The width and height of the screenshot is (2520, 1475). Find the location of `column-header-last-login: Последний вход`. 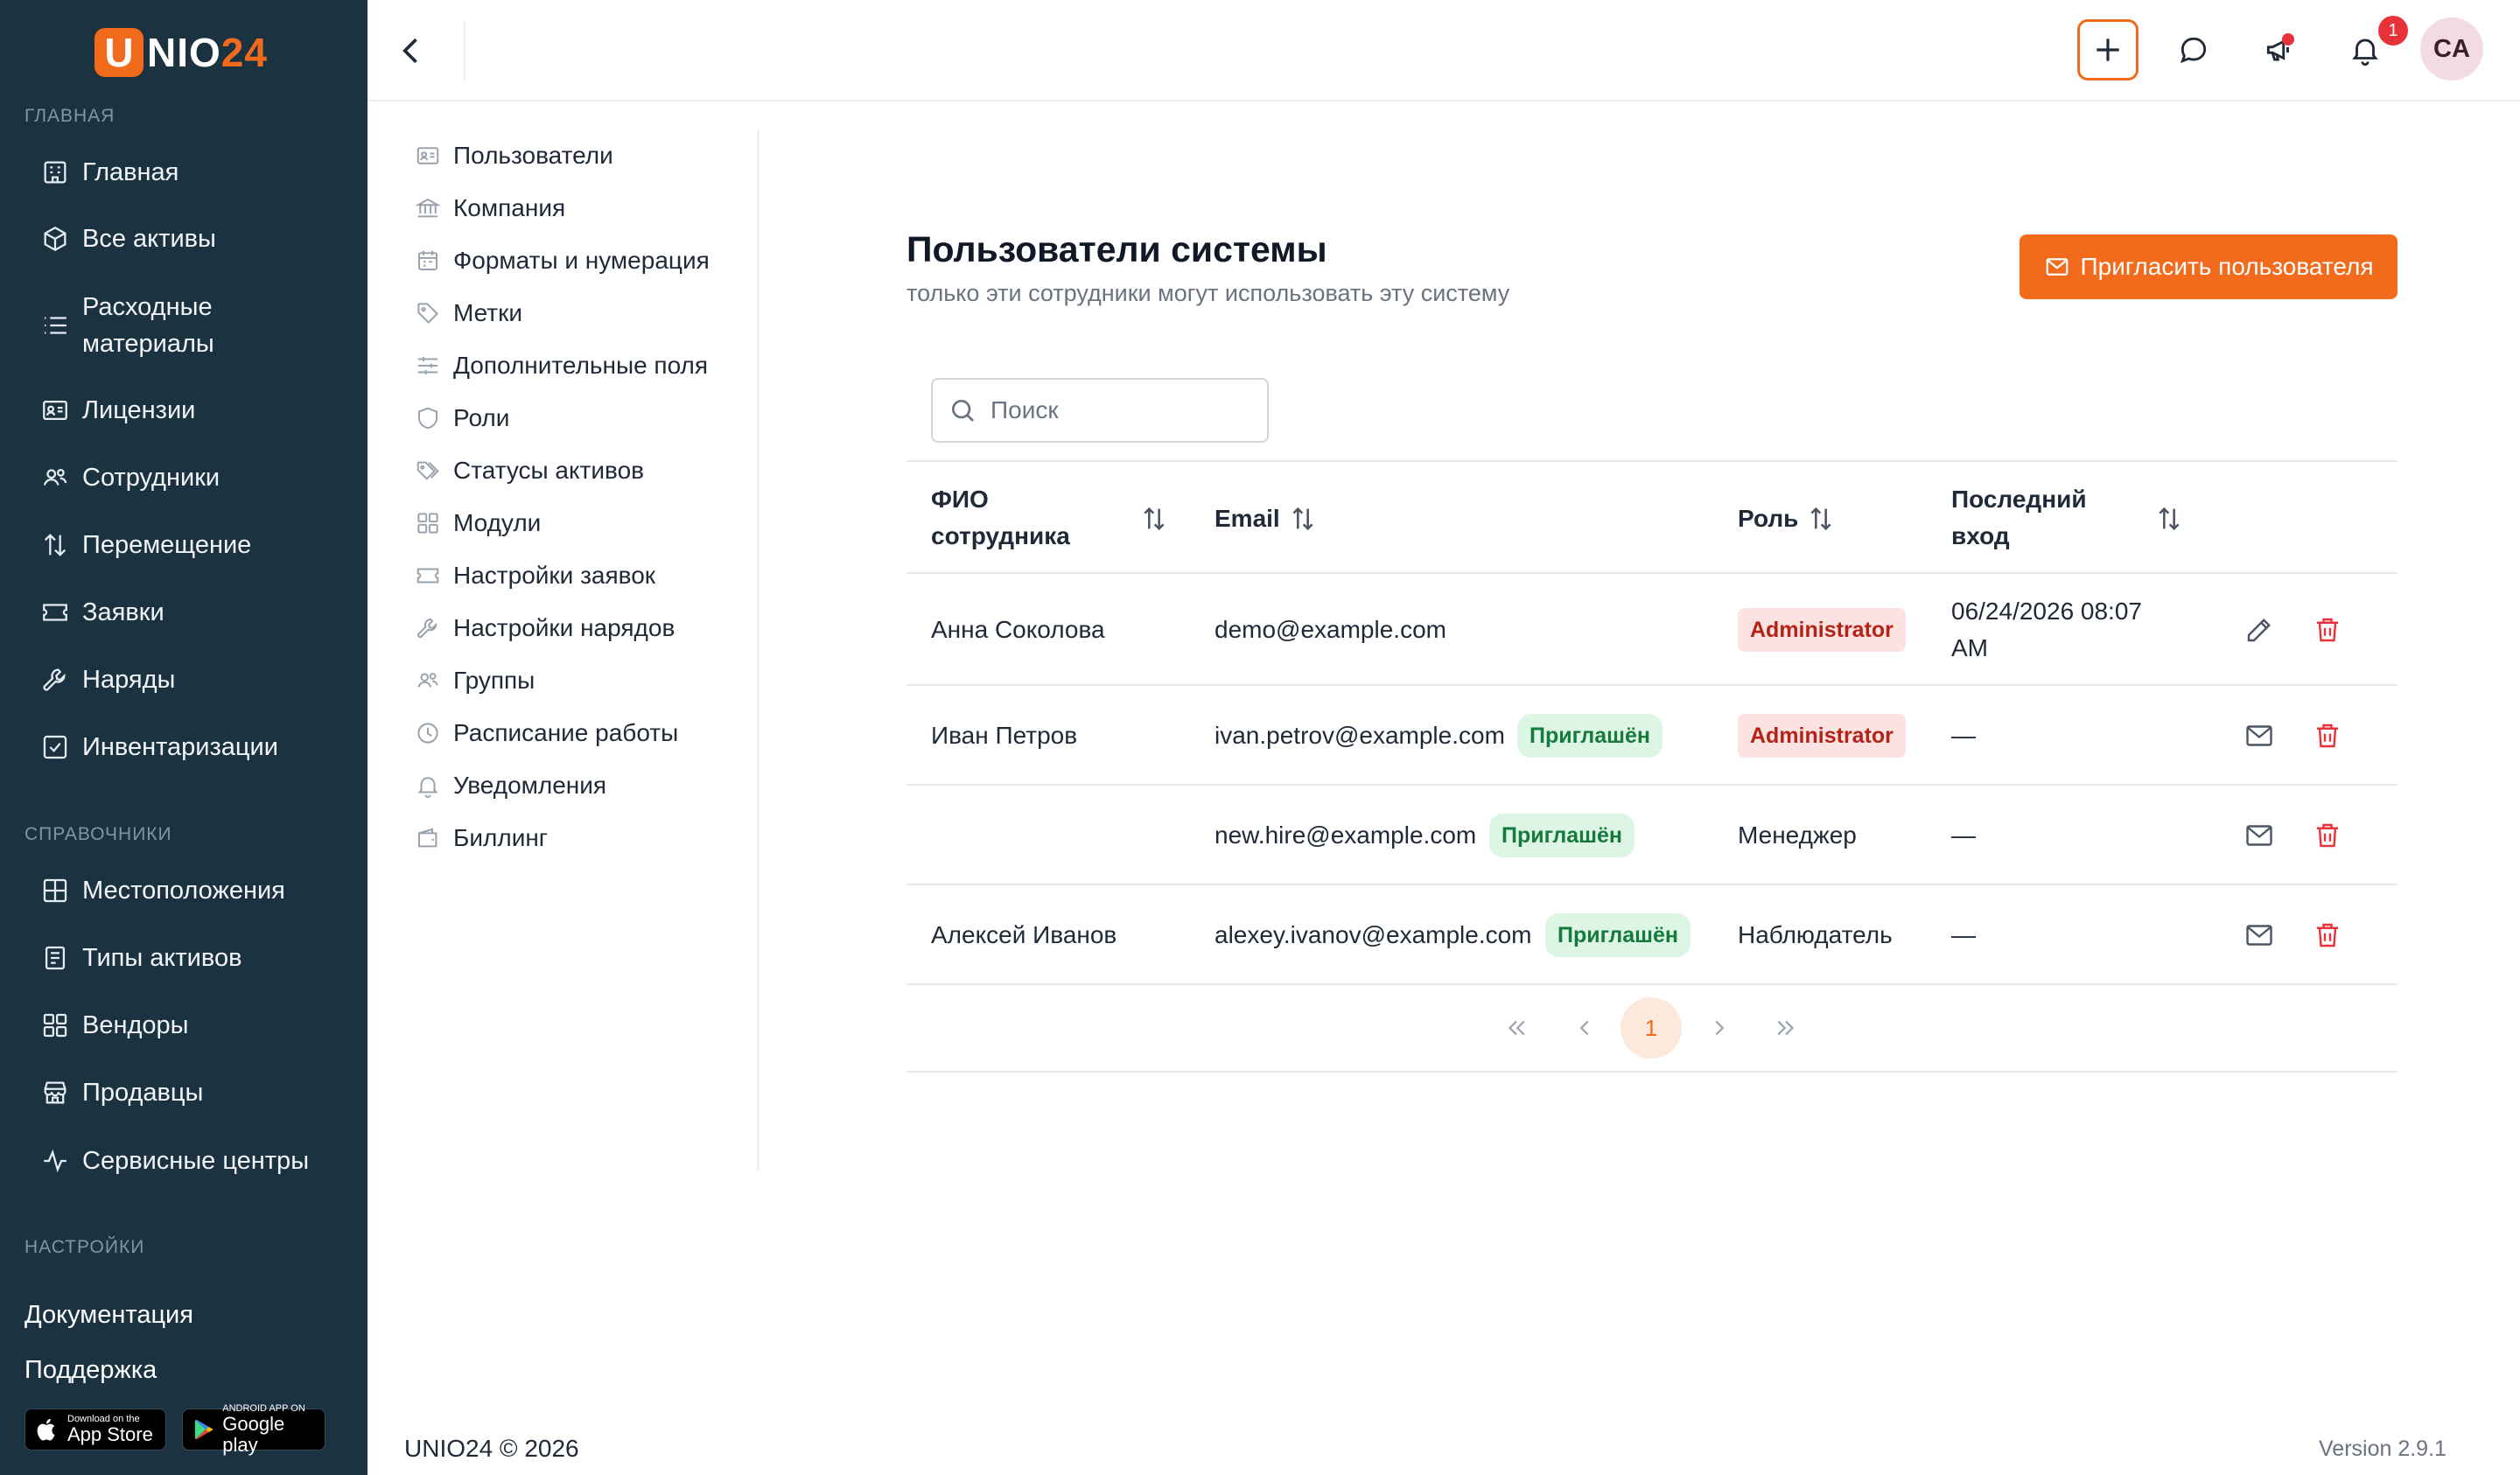

column-header-last-login: Последний вход is located at coordinates (2019, 518).